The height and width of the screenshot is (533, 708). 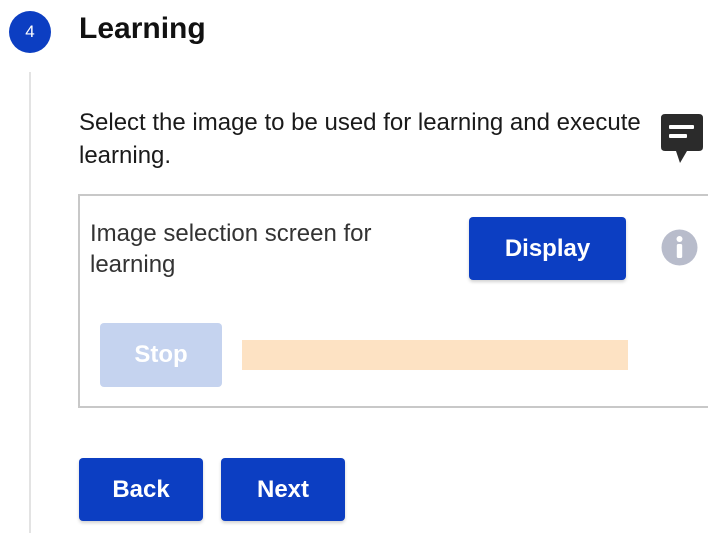 I want to click on display-button: Display, so click(x=547, y=248).